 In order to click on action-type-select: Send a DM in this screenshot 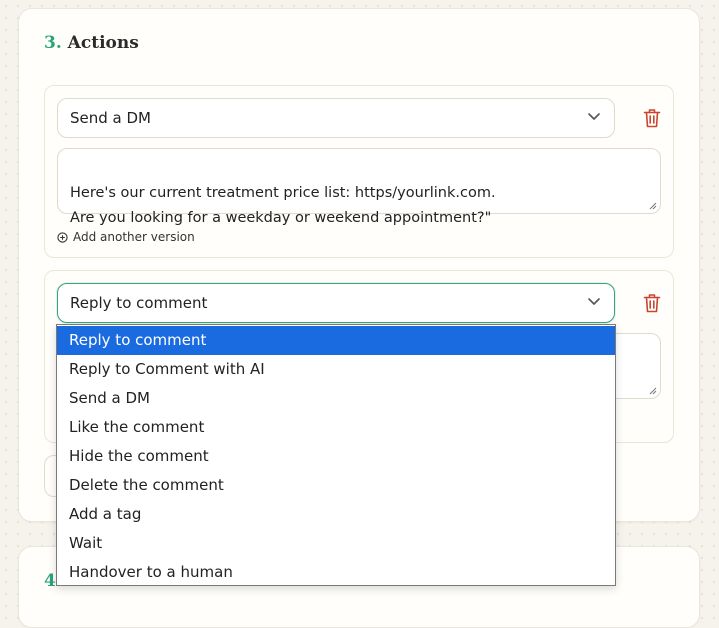, I will do `click(336, 118)`.